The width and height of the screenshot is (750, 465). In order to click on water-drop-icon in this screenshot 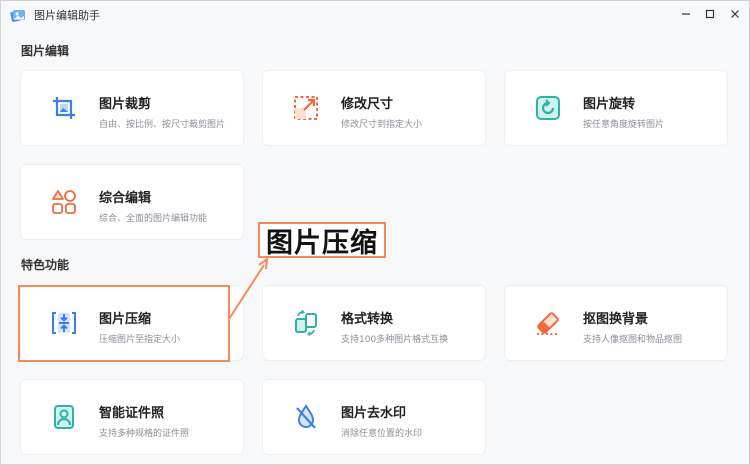, I will do `click(306, 417)`.